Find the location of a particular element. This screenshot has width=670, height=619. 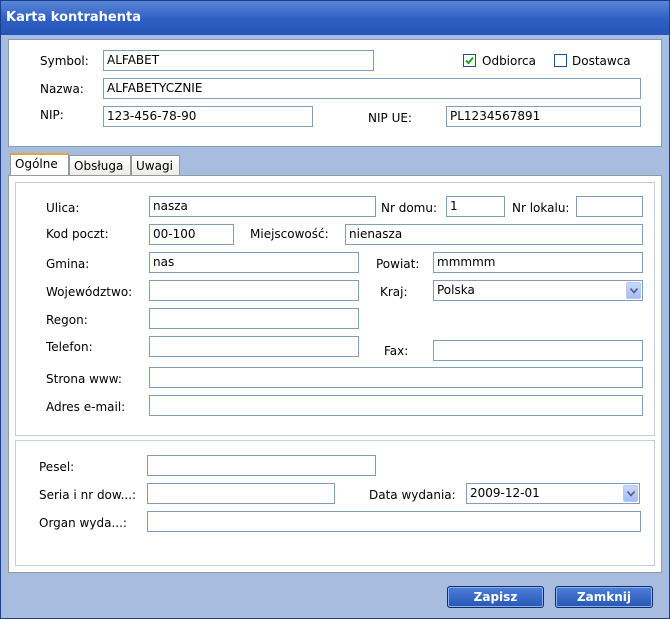

www-input is located at coordinates (396, 377).